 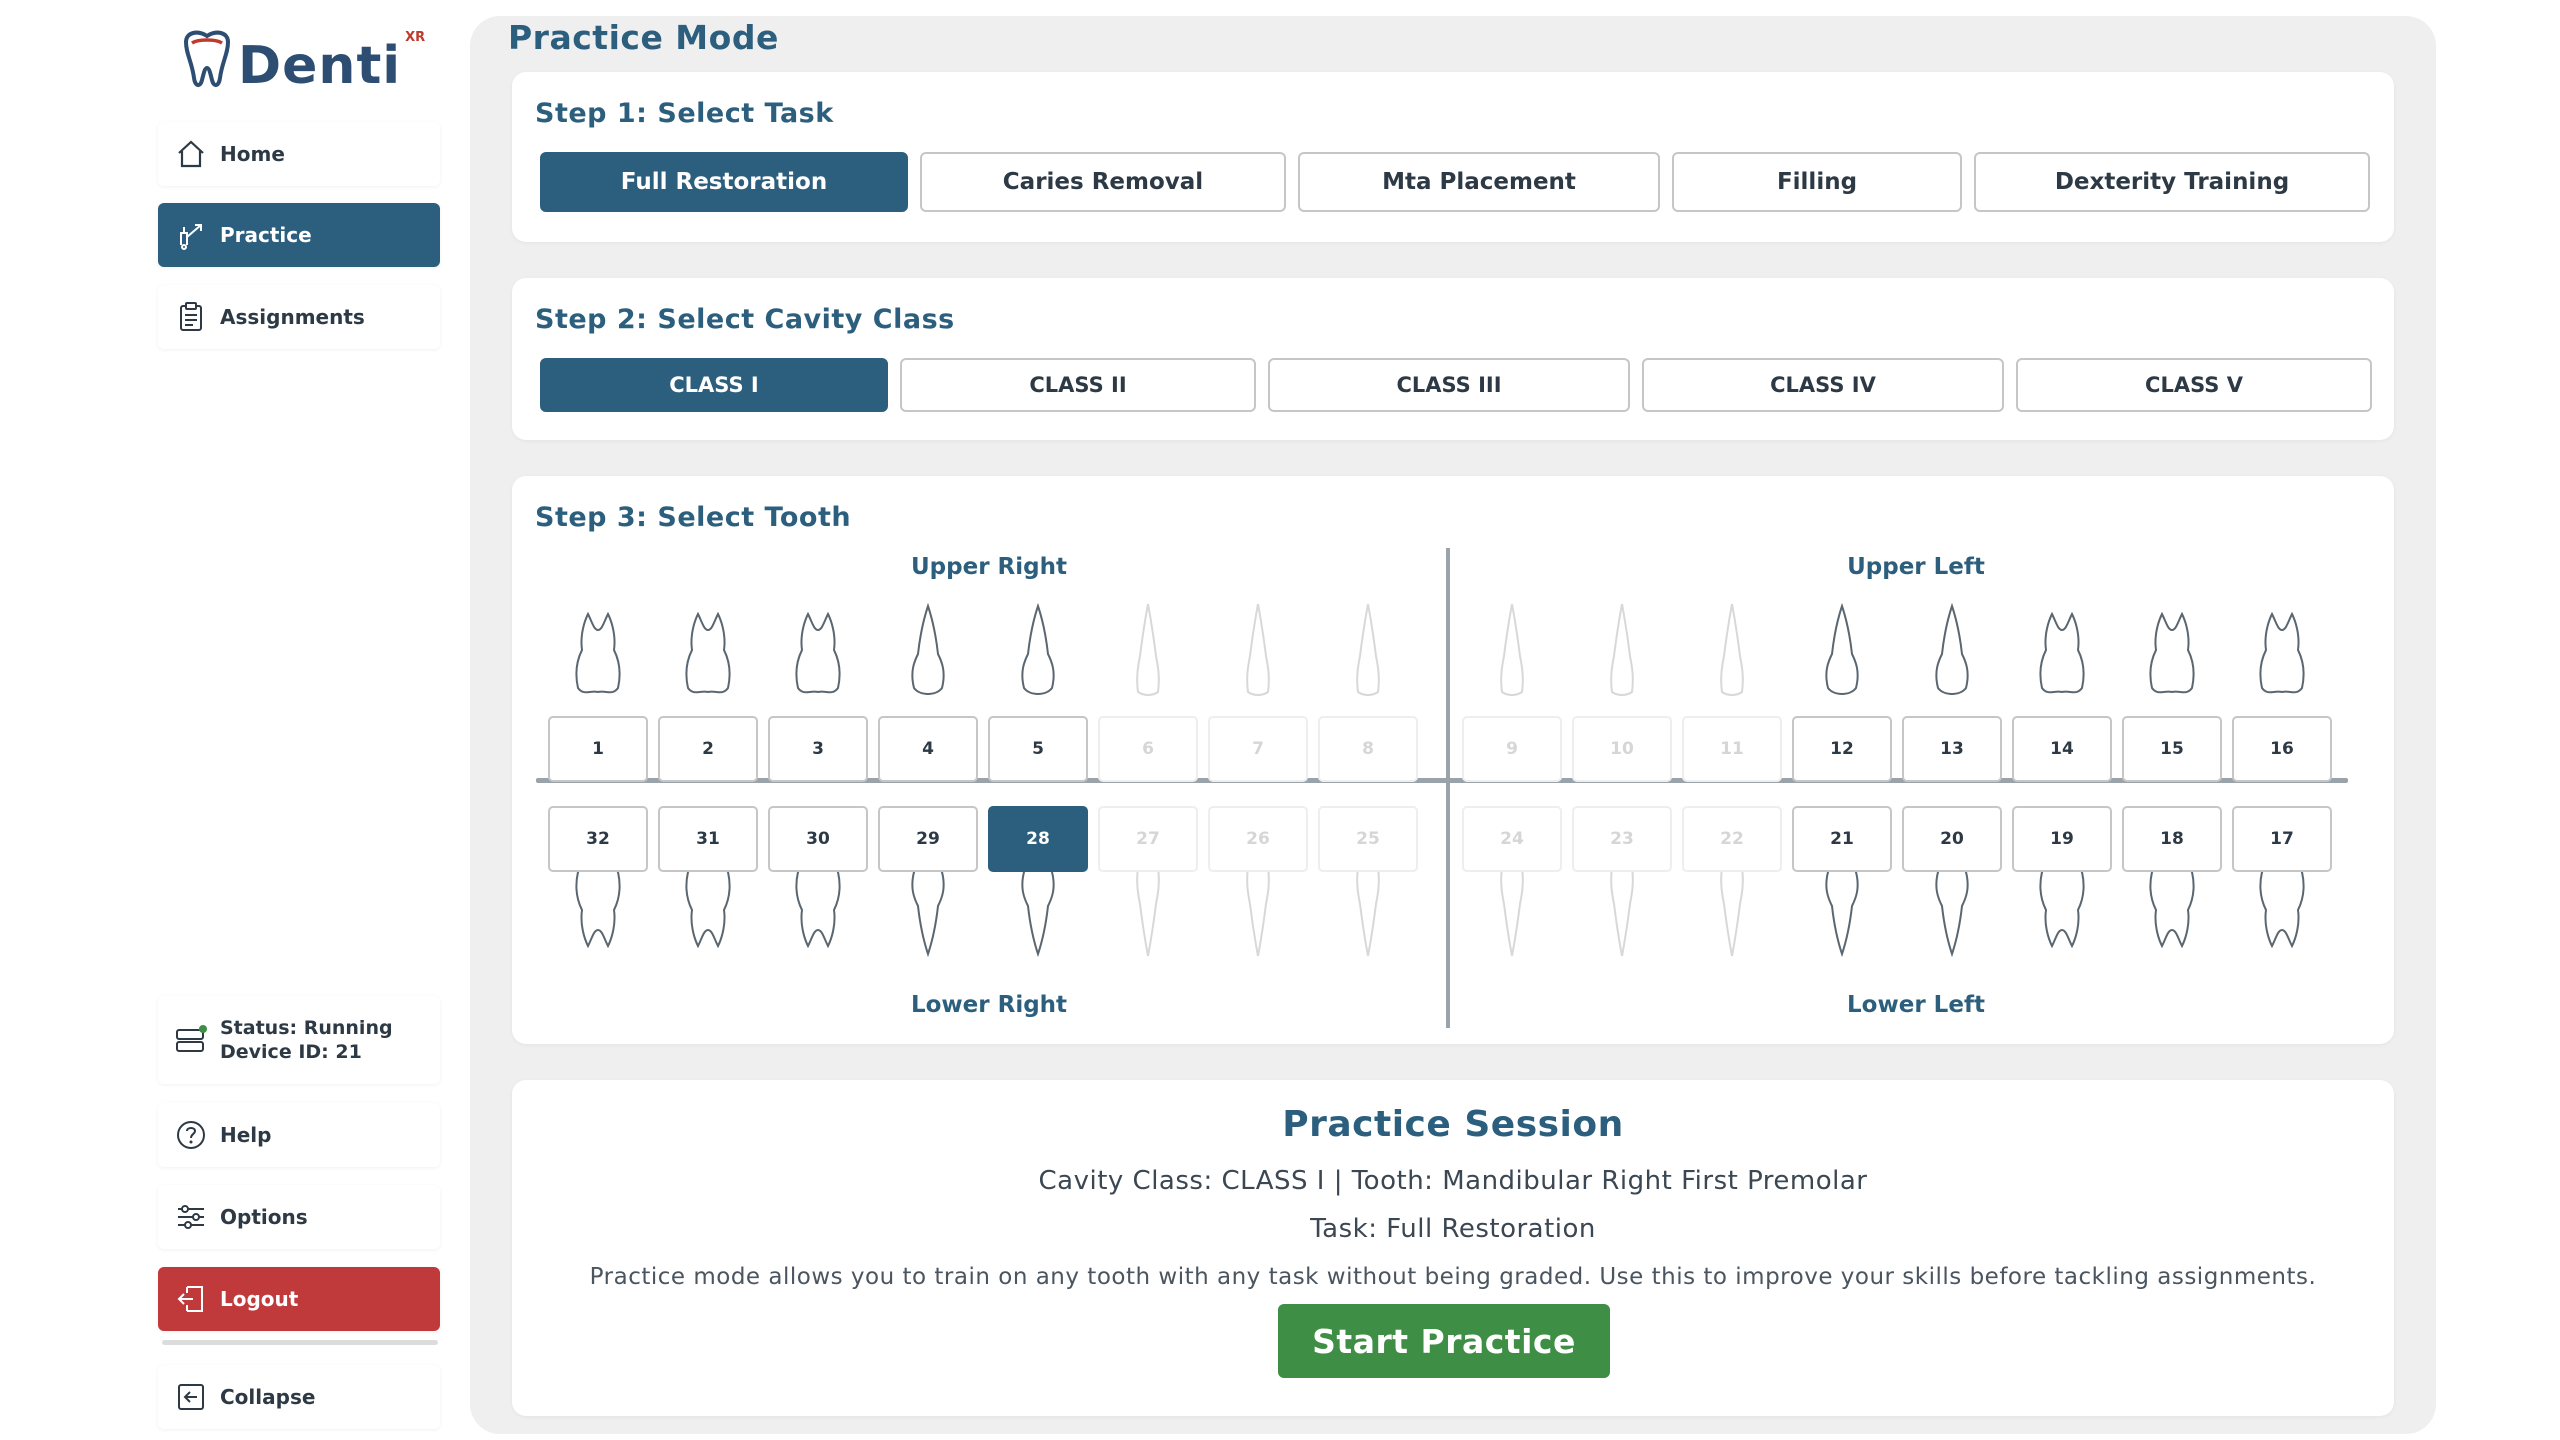 I want to click on tooth-2-button: 2, so click(x=708, y=749).